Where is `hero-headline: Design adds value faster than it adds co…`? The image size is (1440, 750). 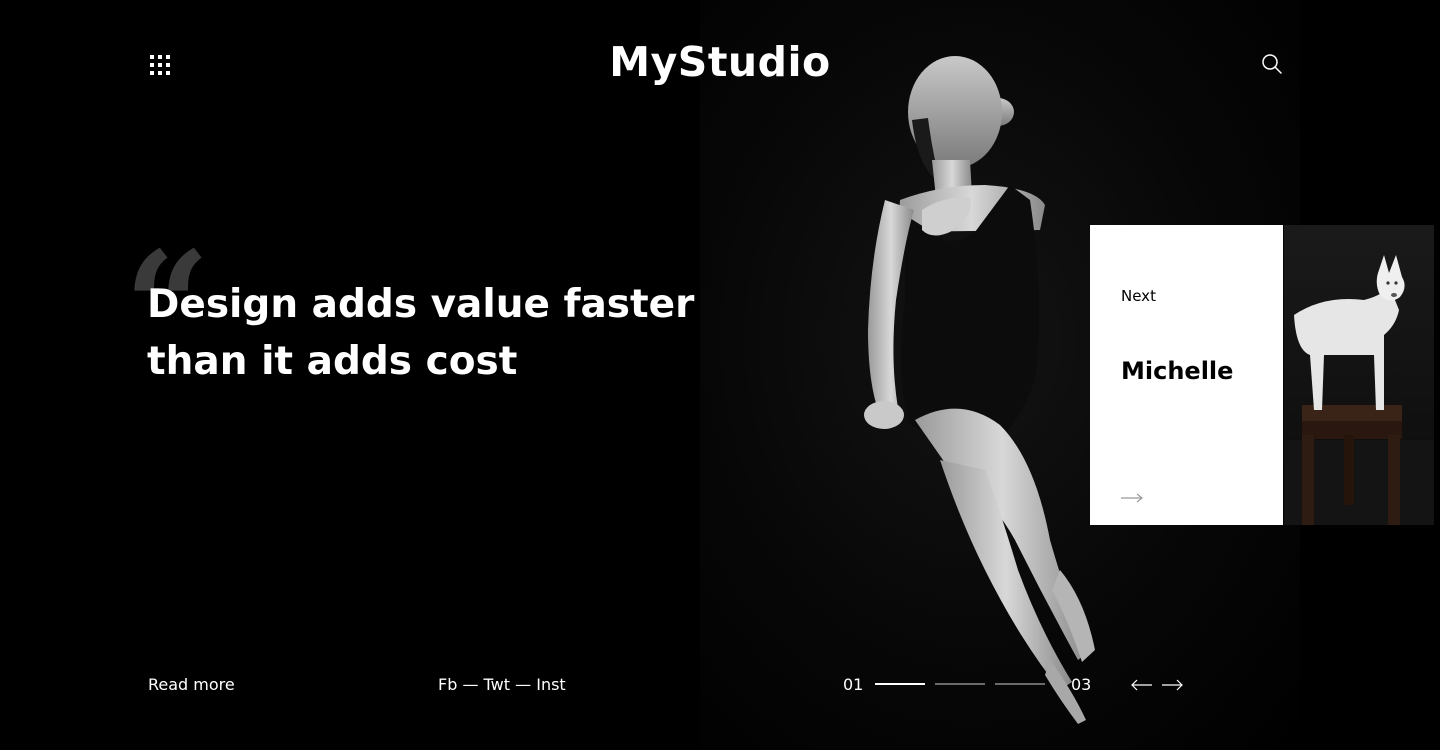
hero-headline: Design adds value faster than it adds co… is located at coordinates (427, 333).